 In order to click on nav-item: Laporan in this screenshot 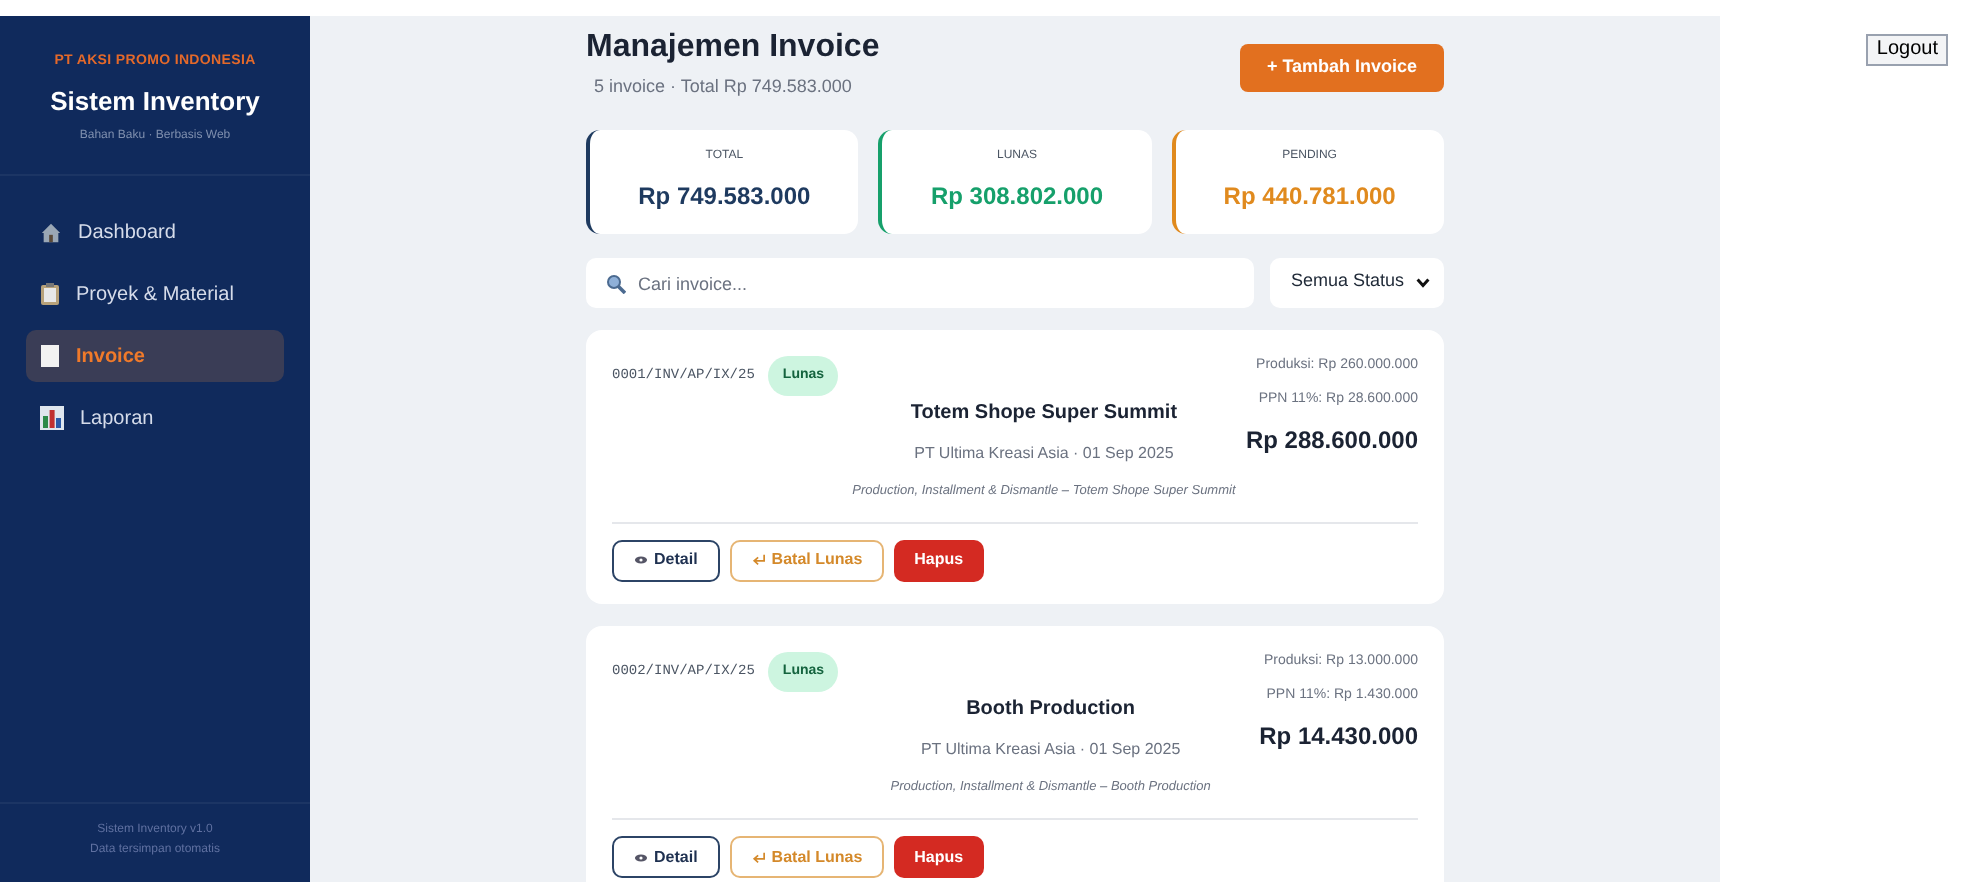, I will do `click(155, 418)`.